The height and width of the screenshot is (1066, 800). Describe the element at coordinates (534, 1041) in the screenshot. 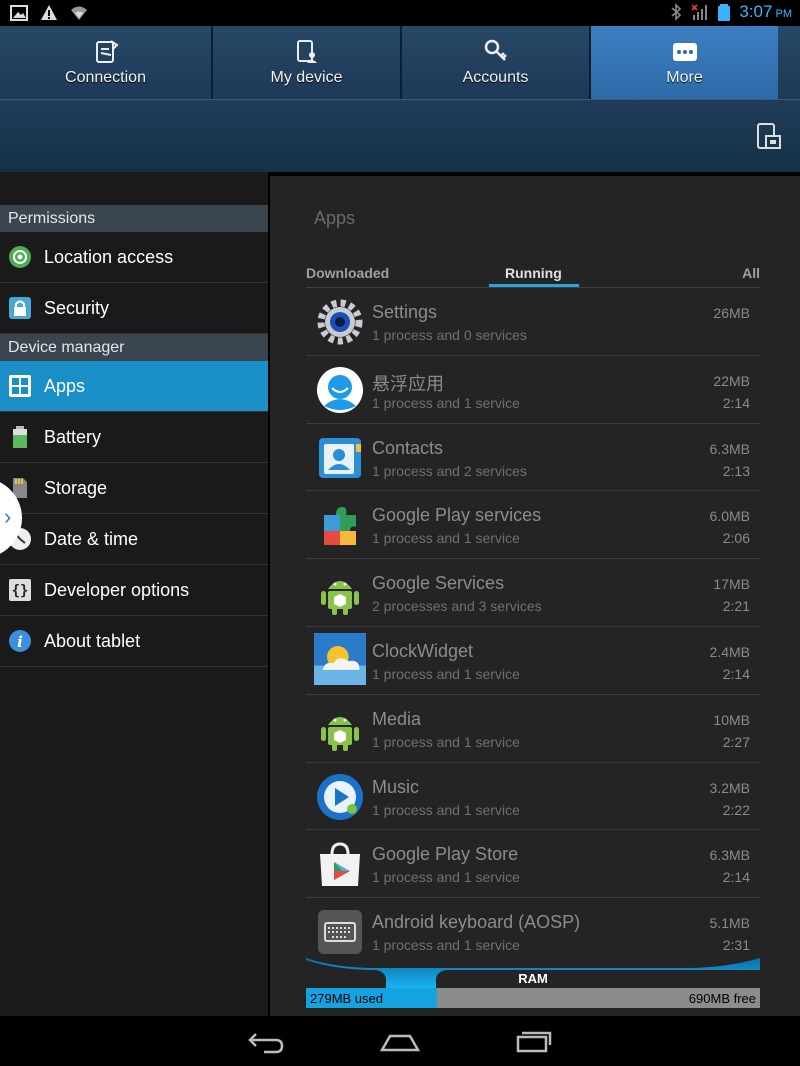

I see `recent-apps-icon` at that location.